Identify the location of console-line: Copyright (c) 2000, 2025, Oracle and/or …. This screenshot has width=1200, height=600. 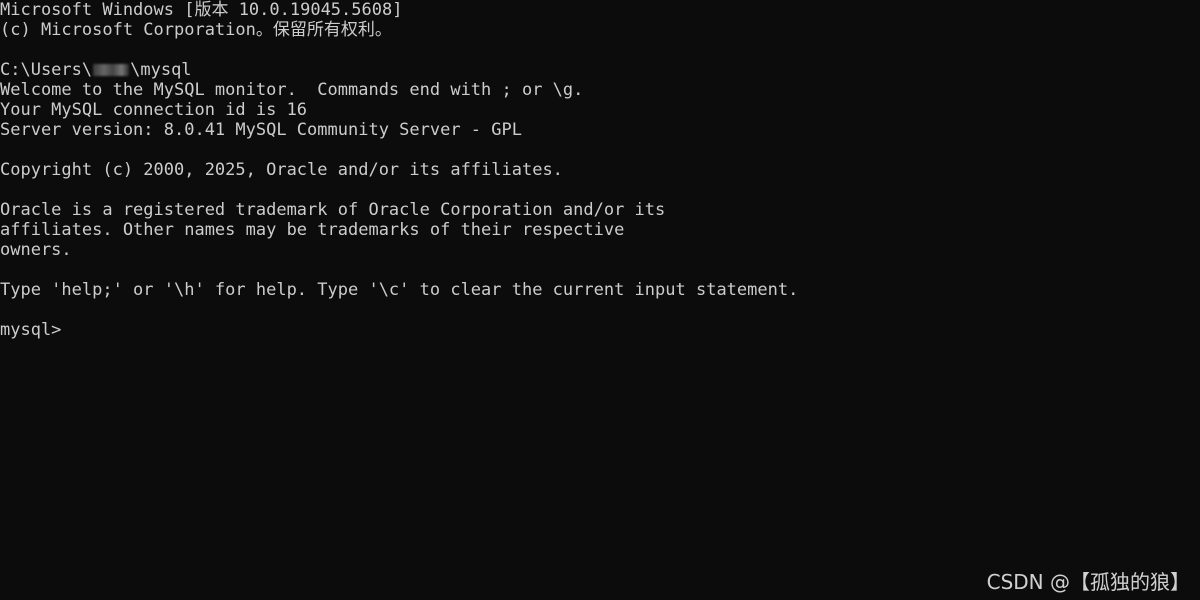
(281, 170).